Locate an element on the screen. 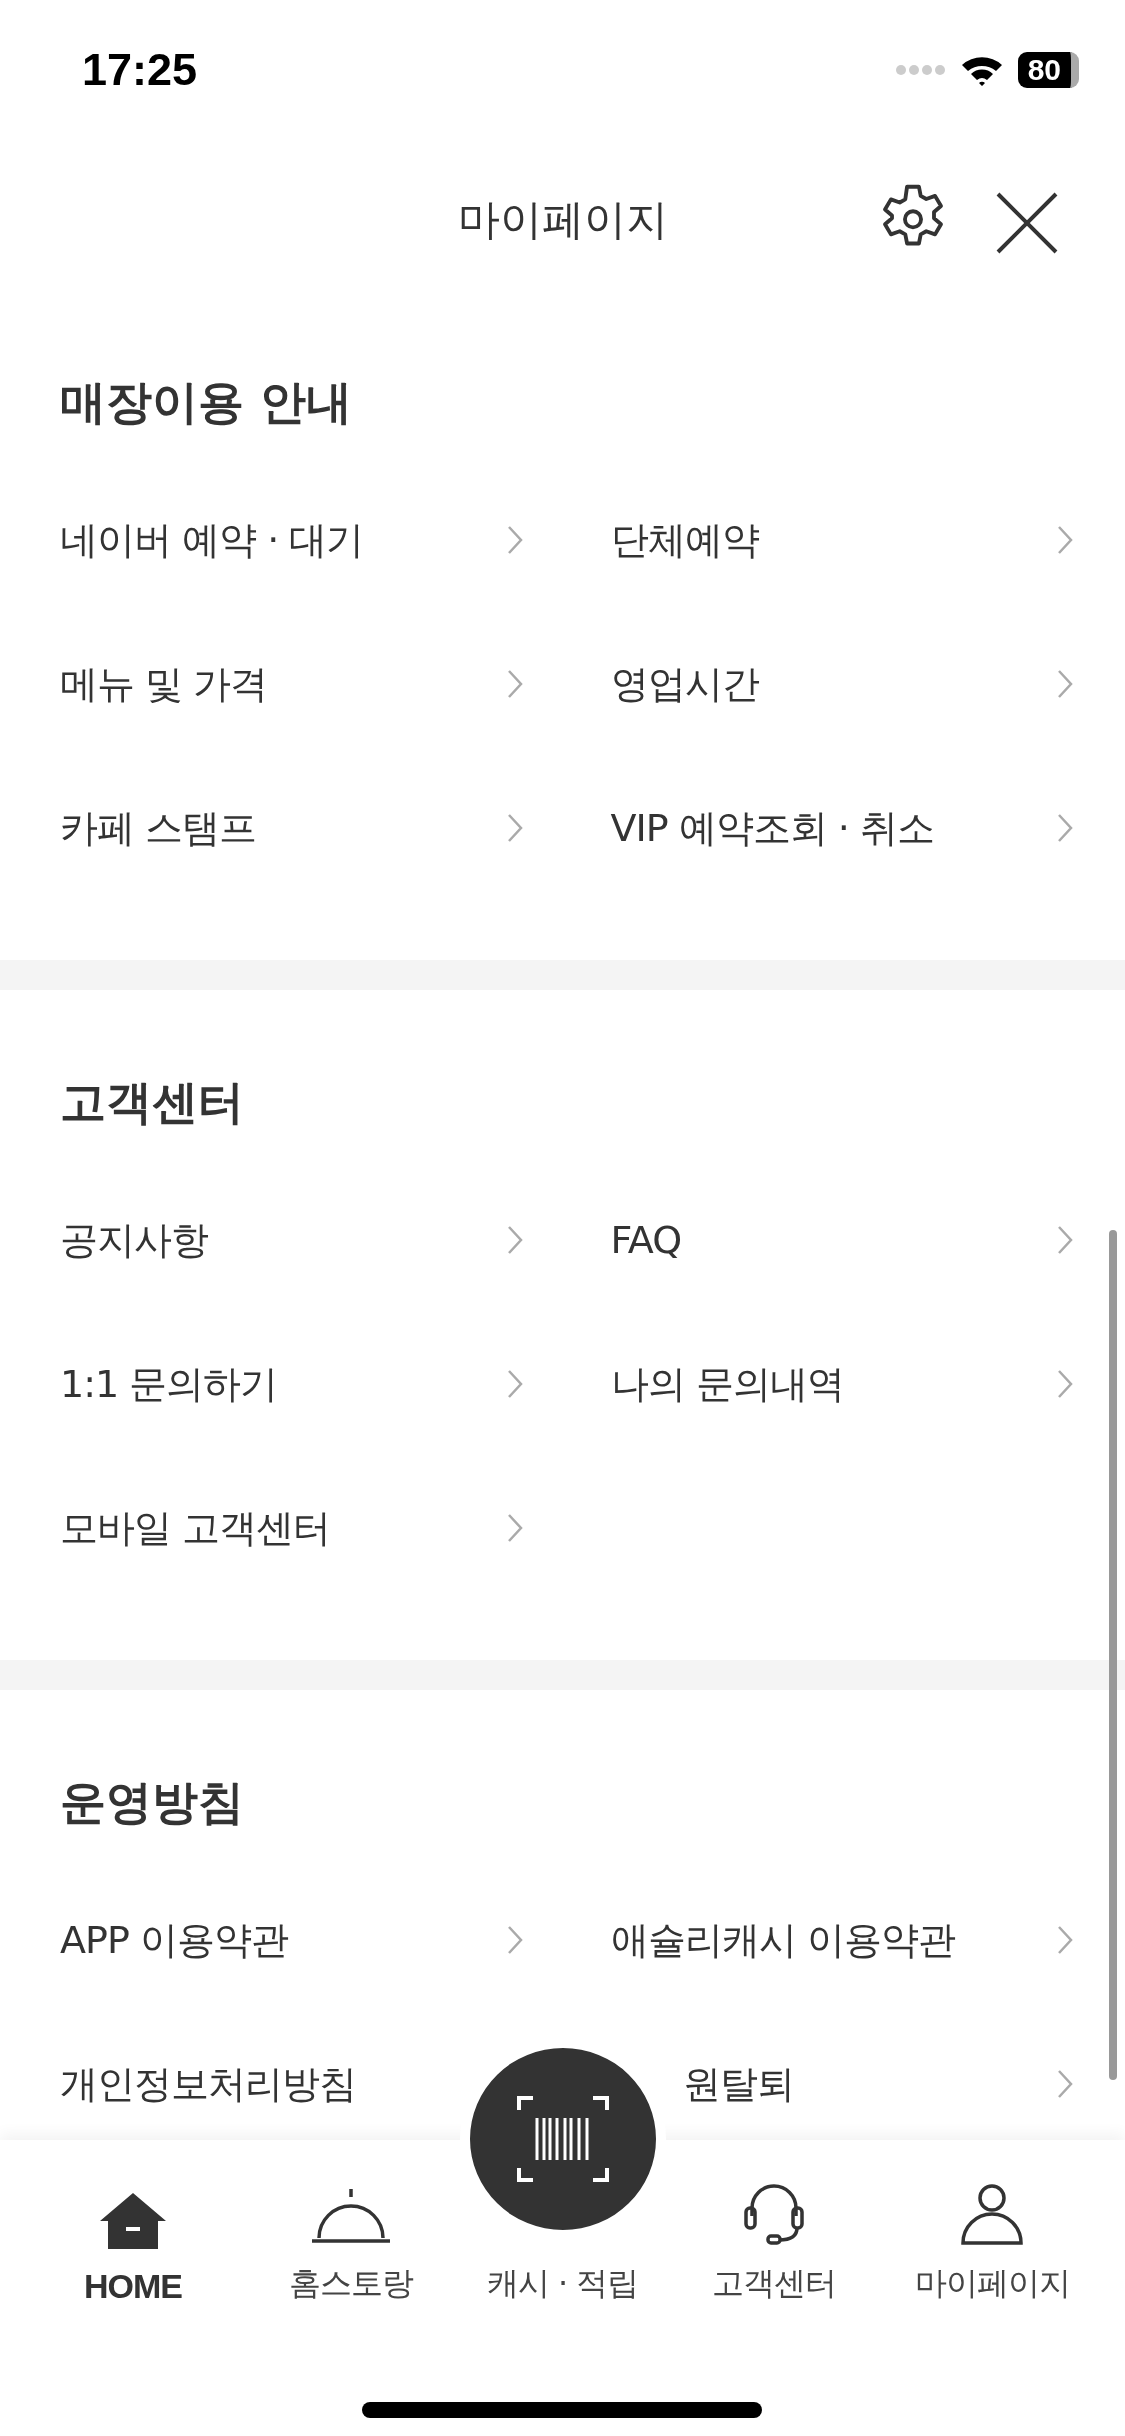 This screenshot has width=1125, height=2436. menu-item: 나의 문의내역 is located at coordinates (841, 1384).